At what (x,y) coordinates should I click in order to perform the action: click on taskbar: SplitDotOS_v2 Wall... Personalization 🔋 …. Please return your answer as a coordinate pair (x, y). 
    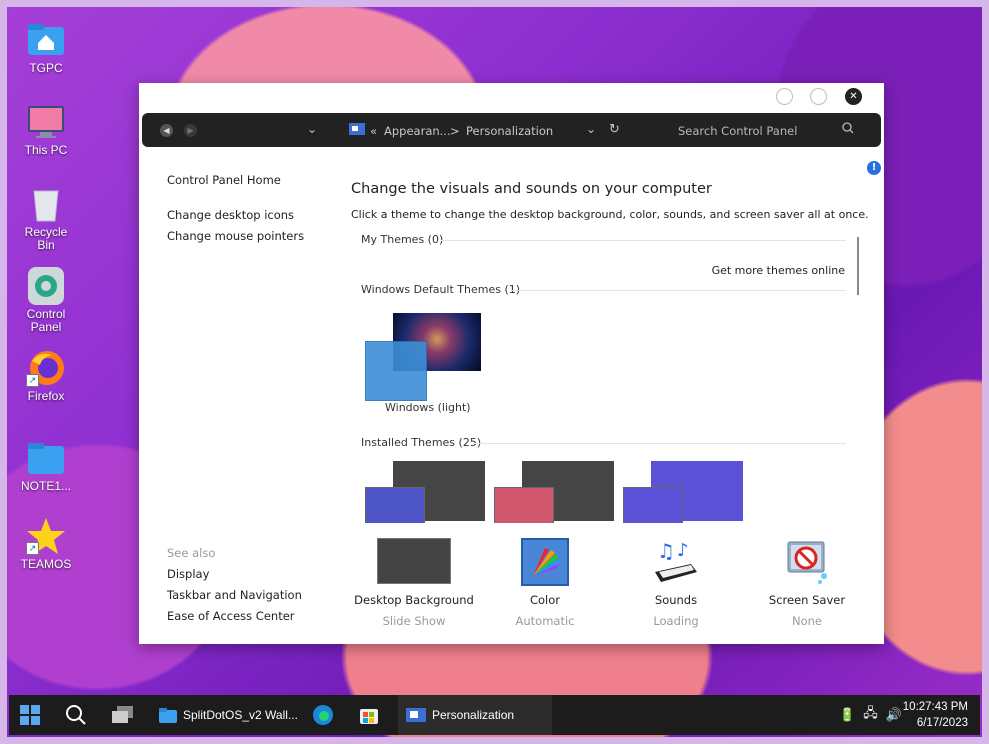
    Looking at the image, I should click on (494, 715).